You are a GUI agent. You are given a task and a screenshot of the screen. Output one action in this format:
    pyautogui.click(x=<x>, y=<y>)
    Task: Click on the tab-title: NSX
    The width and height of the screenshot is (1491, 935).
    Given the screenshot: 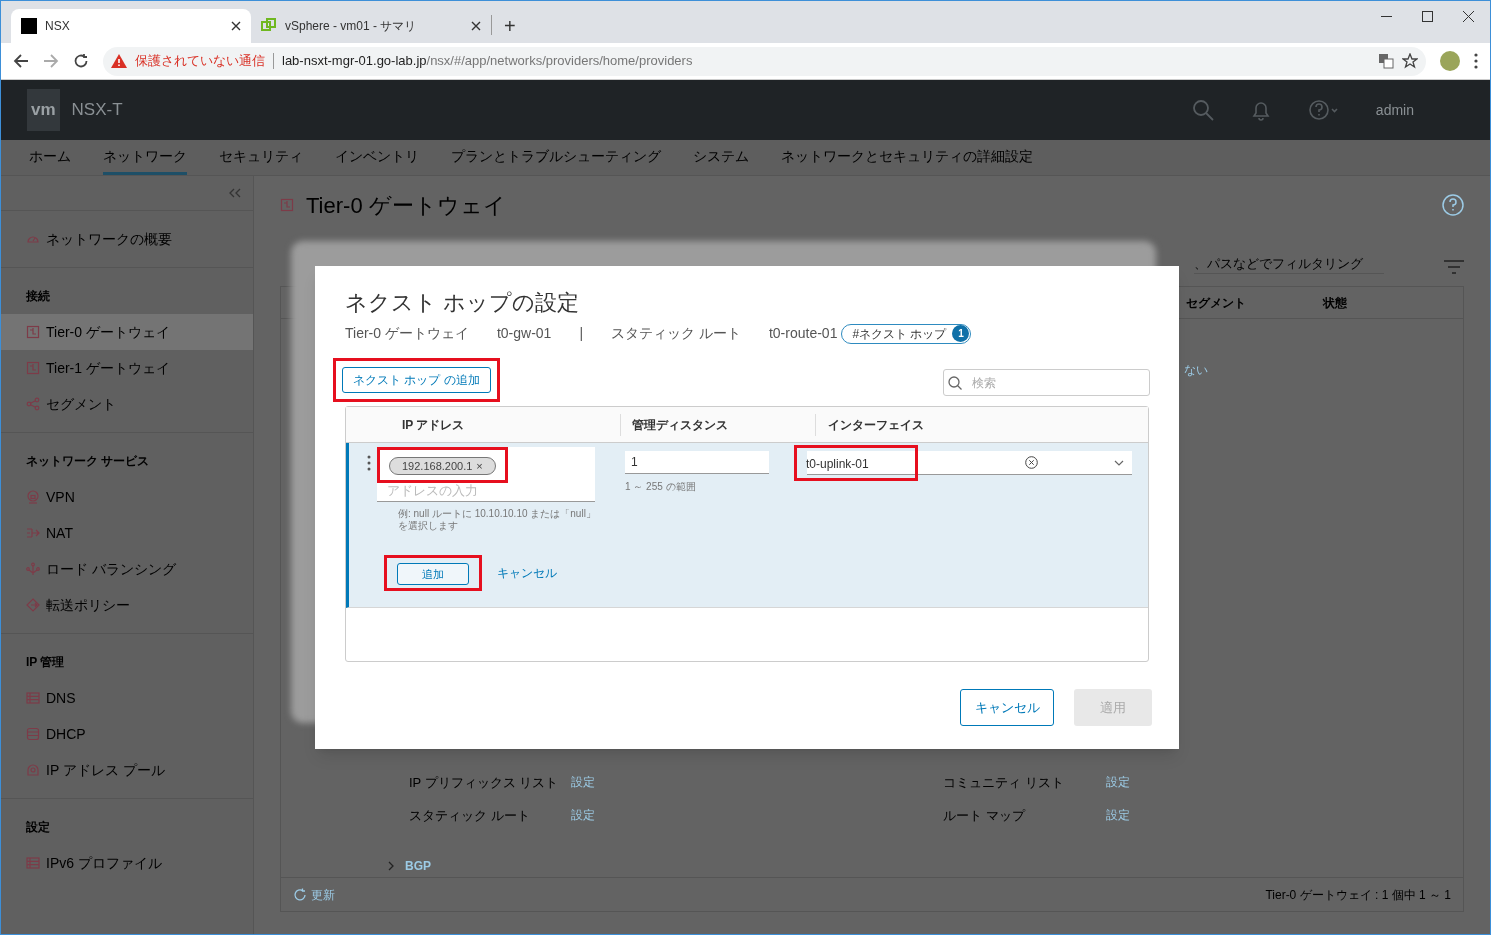 What is the action you would take?
    pyautogui.click(x=58, y=26)
    